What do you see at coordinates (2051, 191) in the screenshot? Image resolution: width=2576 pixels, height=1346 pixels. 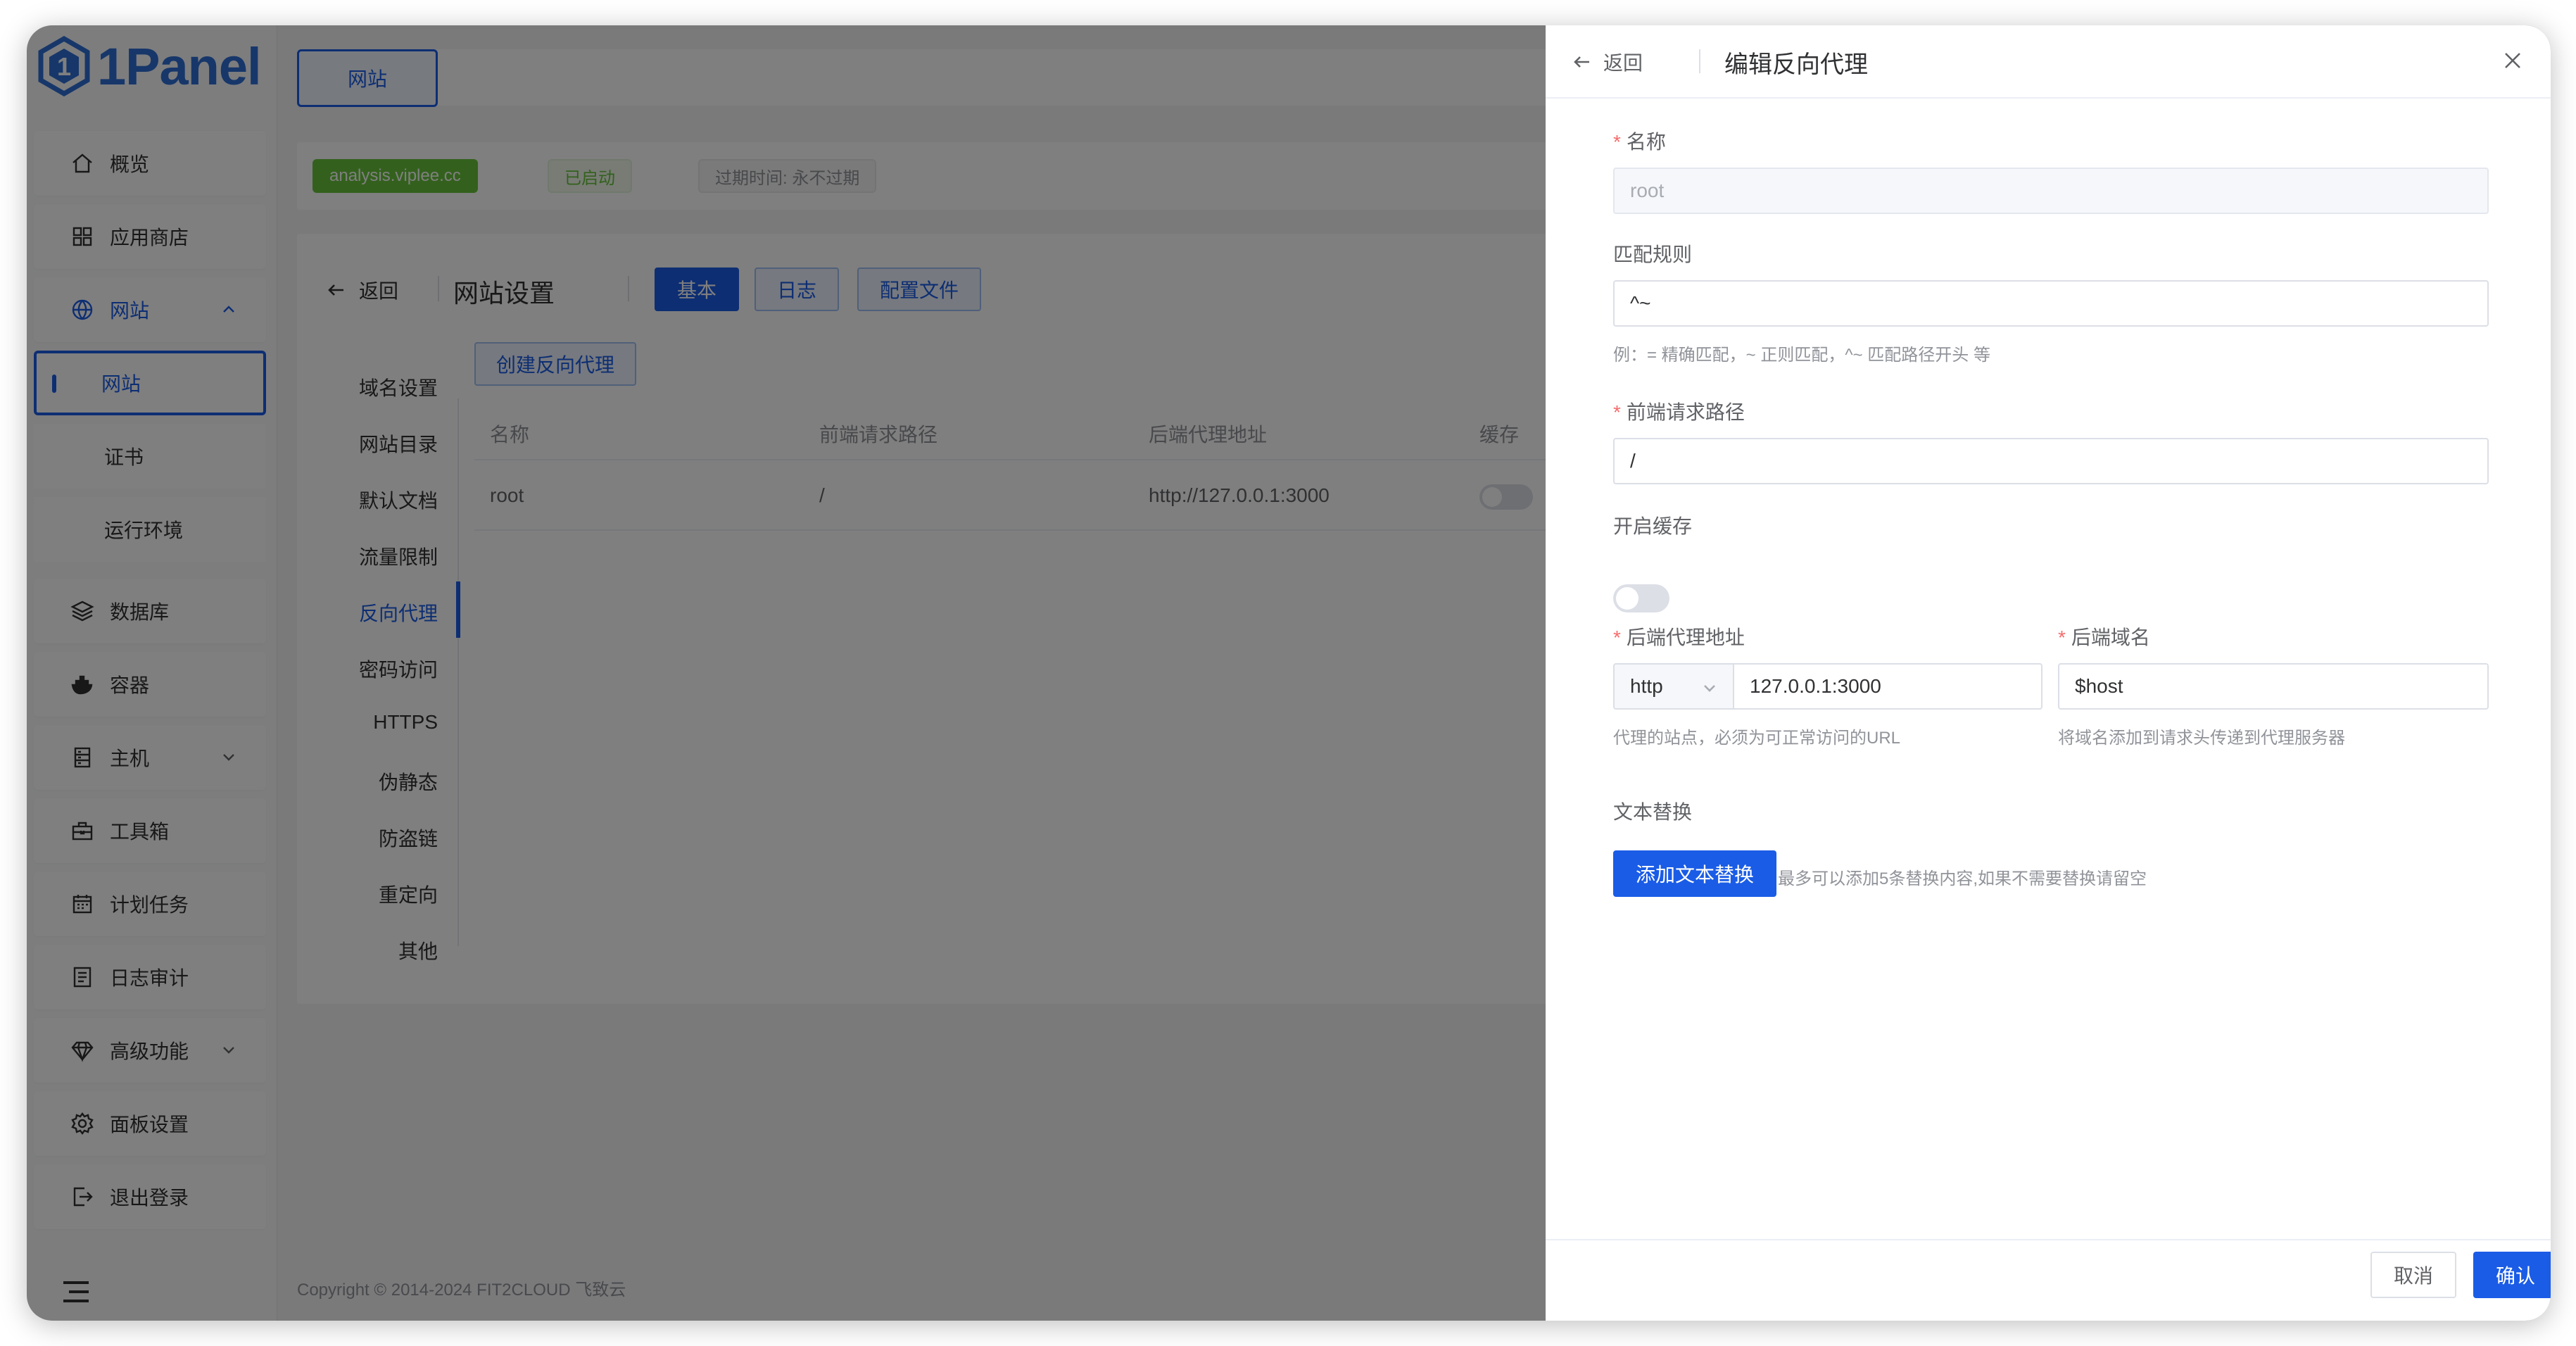 I see `name-input: root` at bounding box center [2051, 191].